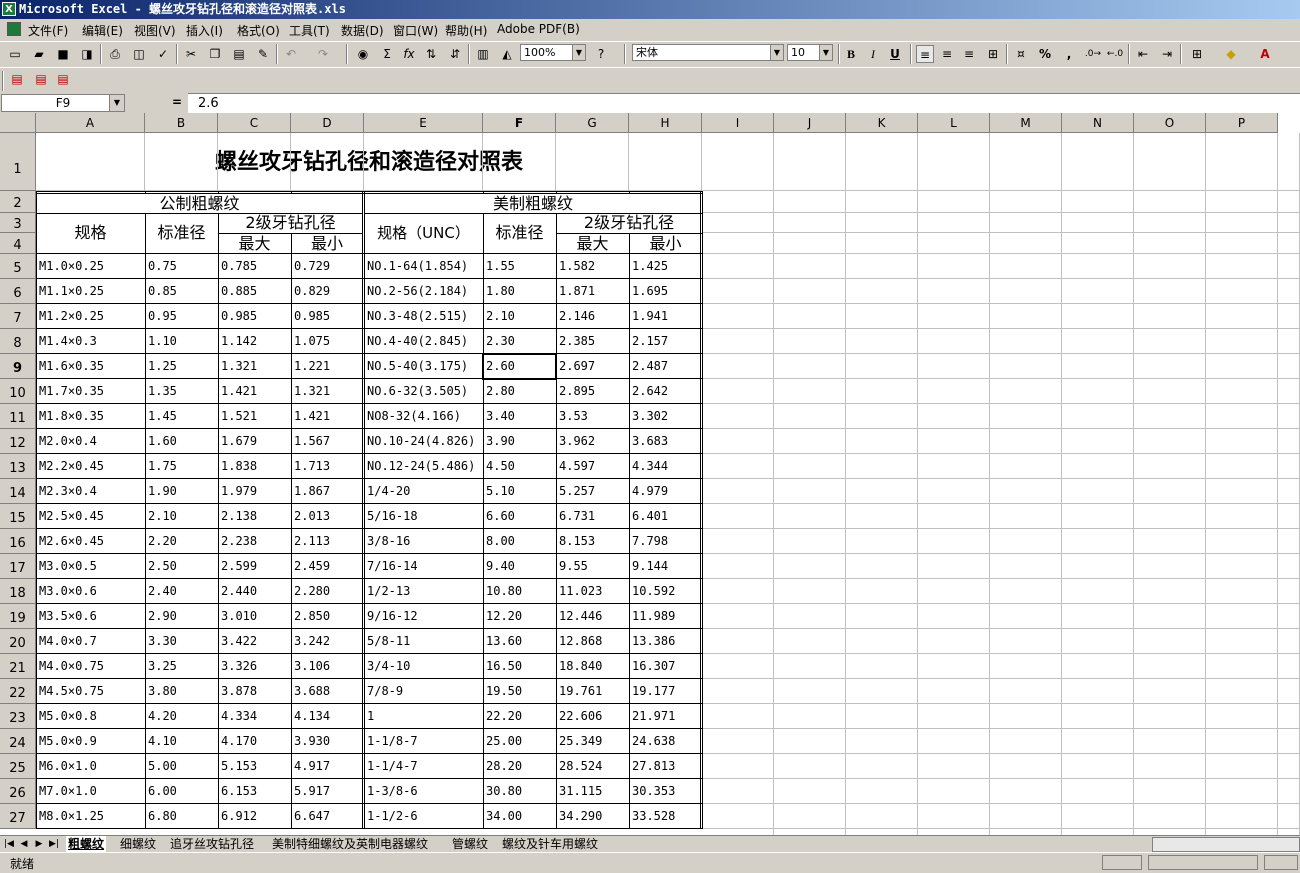 The image size is (1300, 873). I want to click on table-cell: 1/4-20, so click(424, 491).